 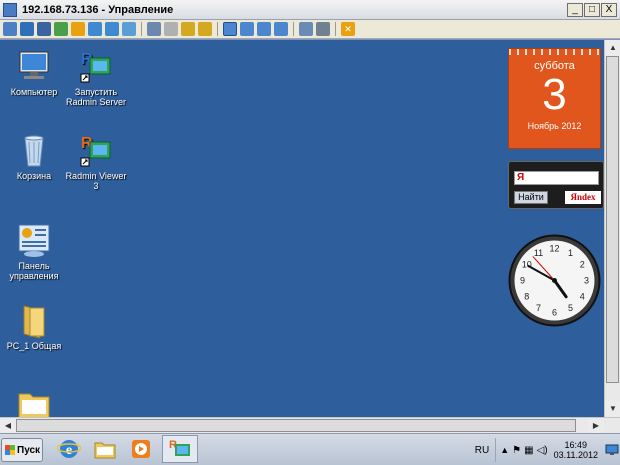 What do you see at coordinates (105, 449) in the screenshot?
I see `explorer-icon` at bounding box center [105, 449].